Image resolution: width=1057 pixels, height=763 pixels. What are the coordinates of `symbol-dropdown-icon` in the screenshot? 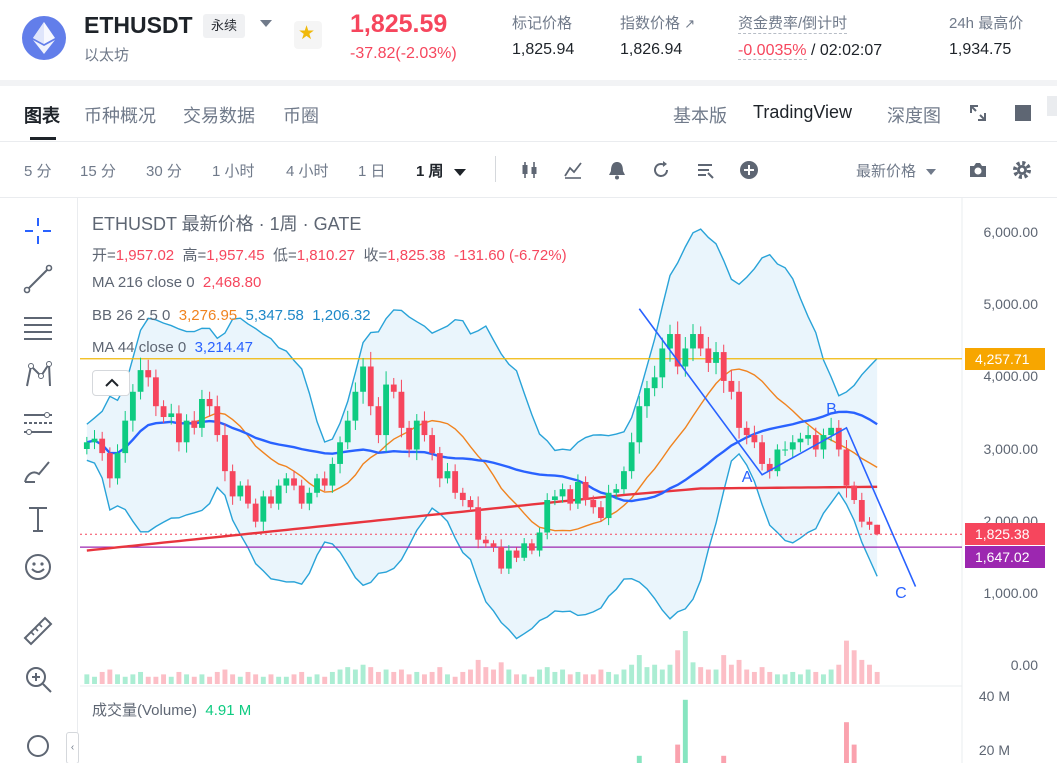 It's located at (266, 23).